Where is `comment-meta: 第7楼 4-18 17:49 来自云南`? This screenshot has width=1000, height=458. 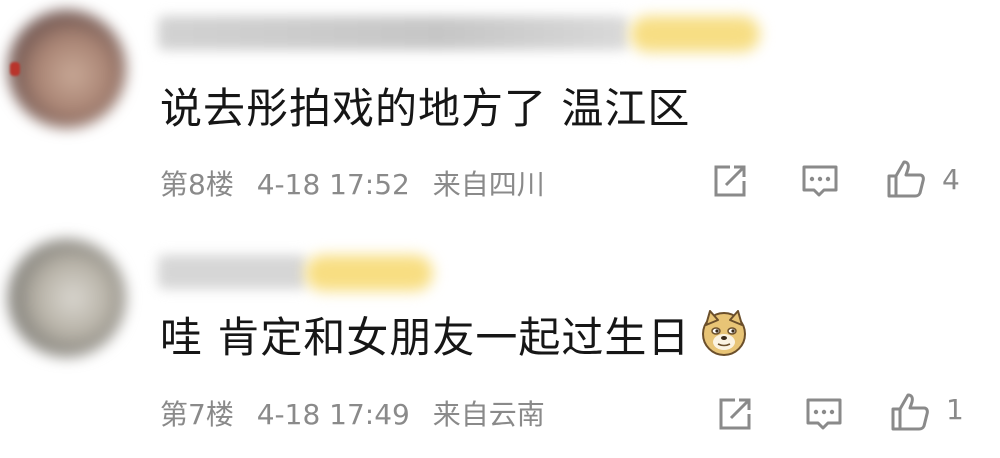 comment-meta: 第7楼 4-18 17:49 来自云南 is located at coordinates (359, 413).